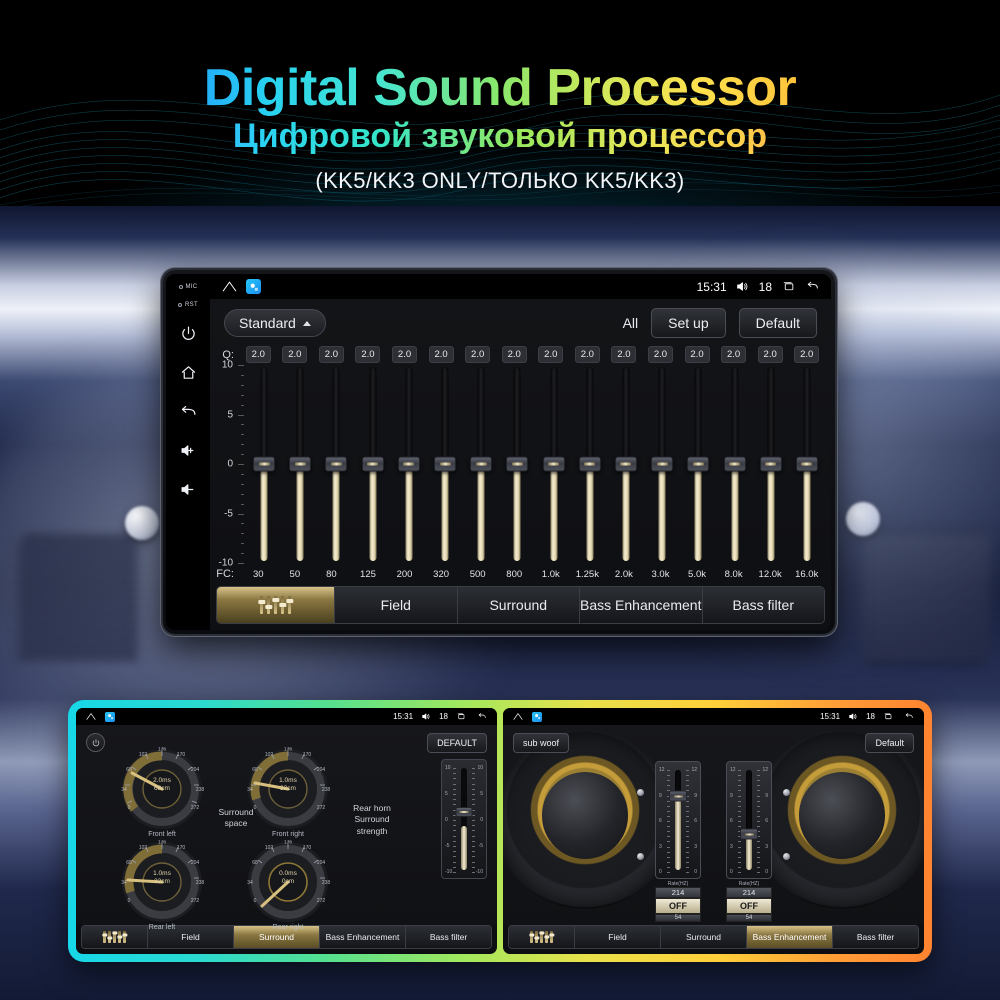 The image size is (1000, 1000). I want to click on eq-band-12.0k, so click(771, 464).